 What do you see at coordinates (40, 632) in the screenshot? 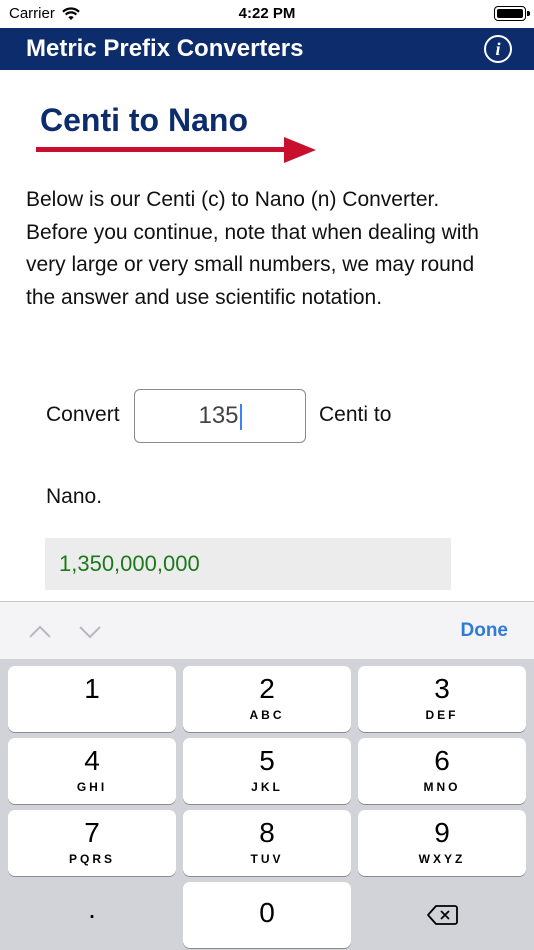
I see `chevron-up-icon` at bounding box center [40, 632].